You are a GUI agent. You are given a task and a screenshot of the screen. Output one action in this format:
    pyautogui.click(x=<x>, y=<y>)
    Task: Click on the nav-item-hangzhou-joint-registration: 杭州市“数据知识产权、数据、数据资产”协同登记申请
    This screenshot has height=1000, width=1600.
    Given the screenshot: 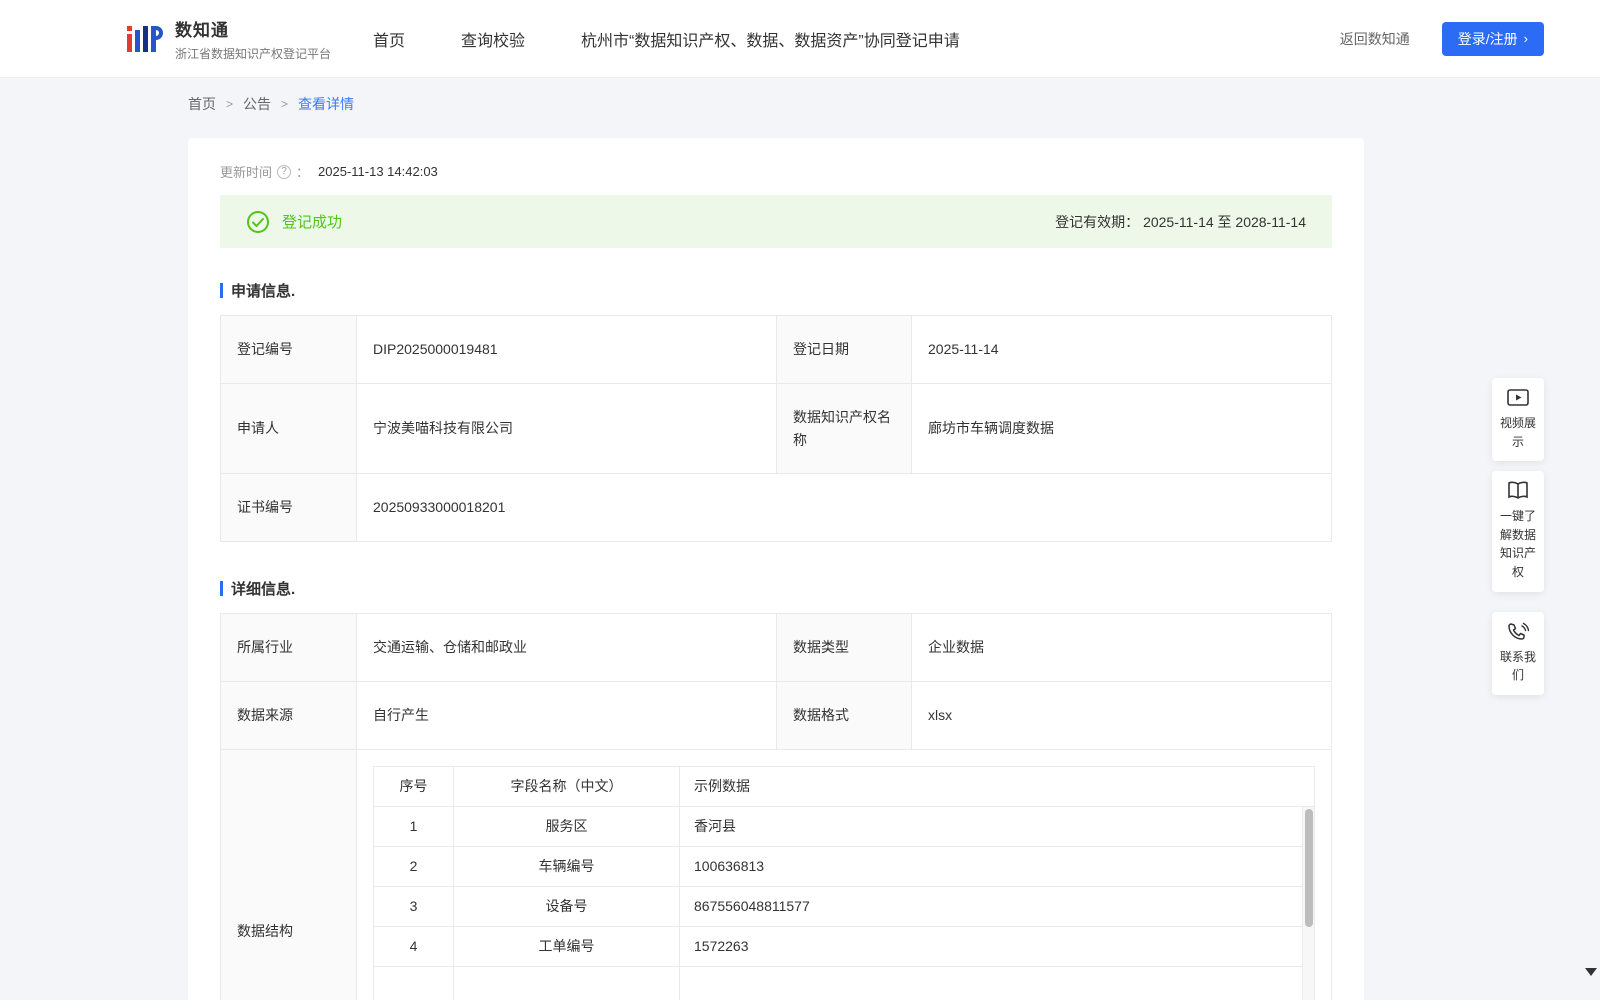 What is the action you would take?
    pyautogui.click(x=770, y=39)
    